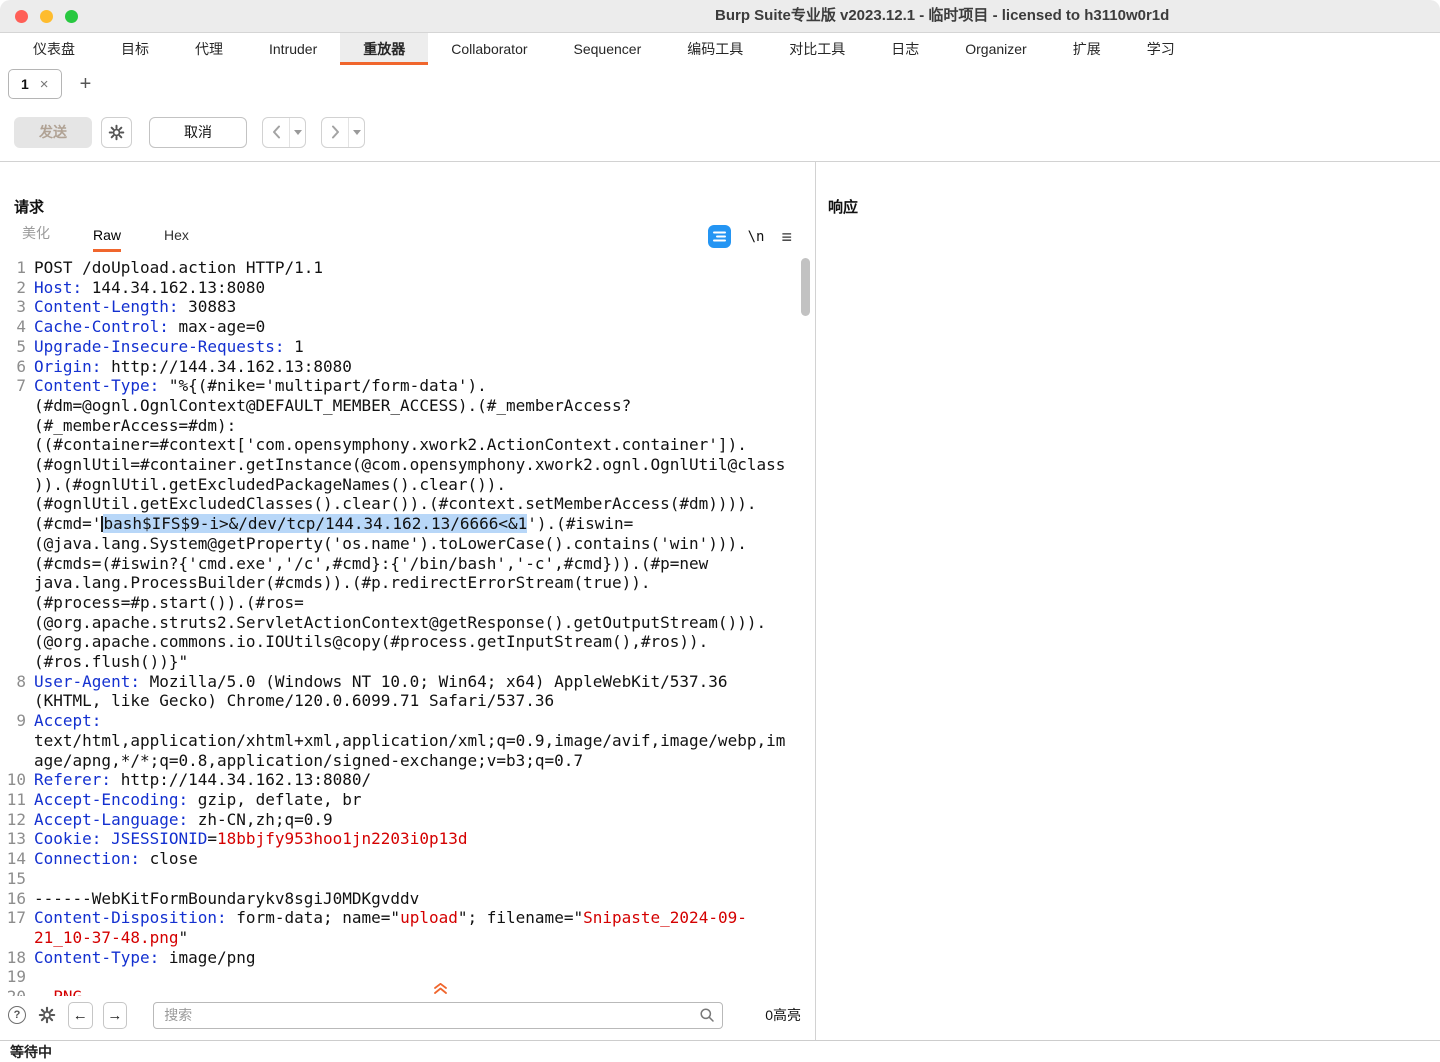 The width and height of the screenshot is (1440, 1062). I want to click on line-text: POST /doUpload.action HTTP/1.1, so click(413, 268).